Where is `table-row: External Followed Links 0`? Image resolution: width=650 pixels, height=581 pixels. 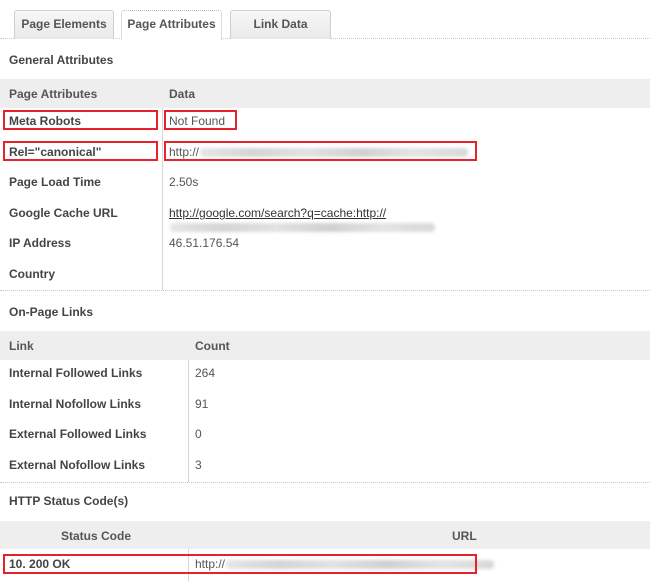
table-row: External Followed Links 0 is located at coordinates (325, 434).